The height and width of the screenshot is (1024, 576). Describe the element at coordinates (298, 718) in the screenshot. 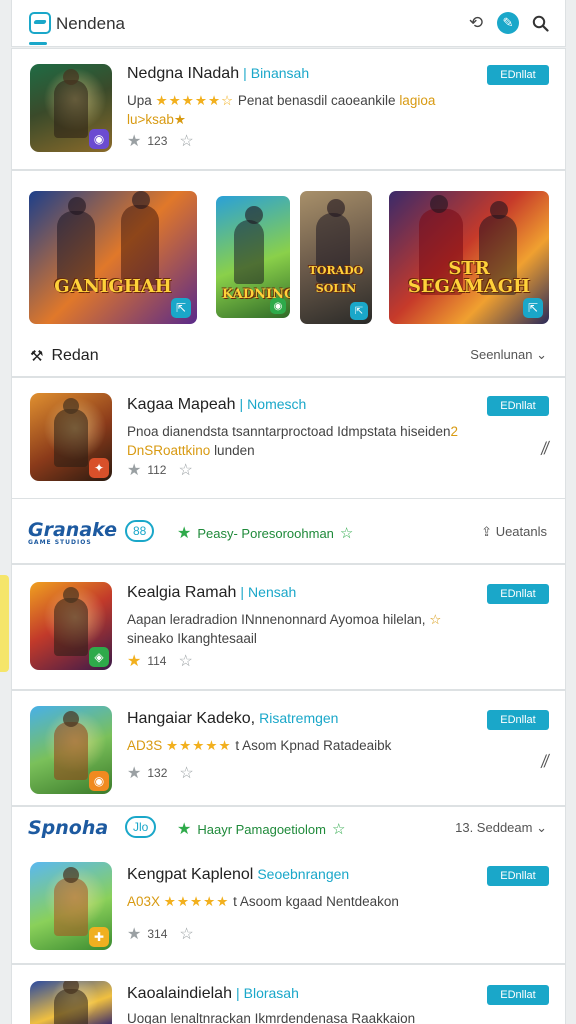

I see `developer-name: Risatremgen` at that location.